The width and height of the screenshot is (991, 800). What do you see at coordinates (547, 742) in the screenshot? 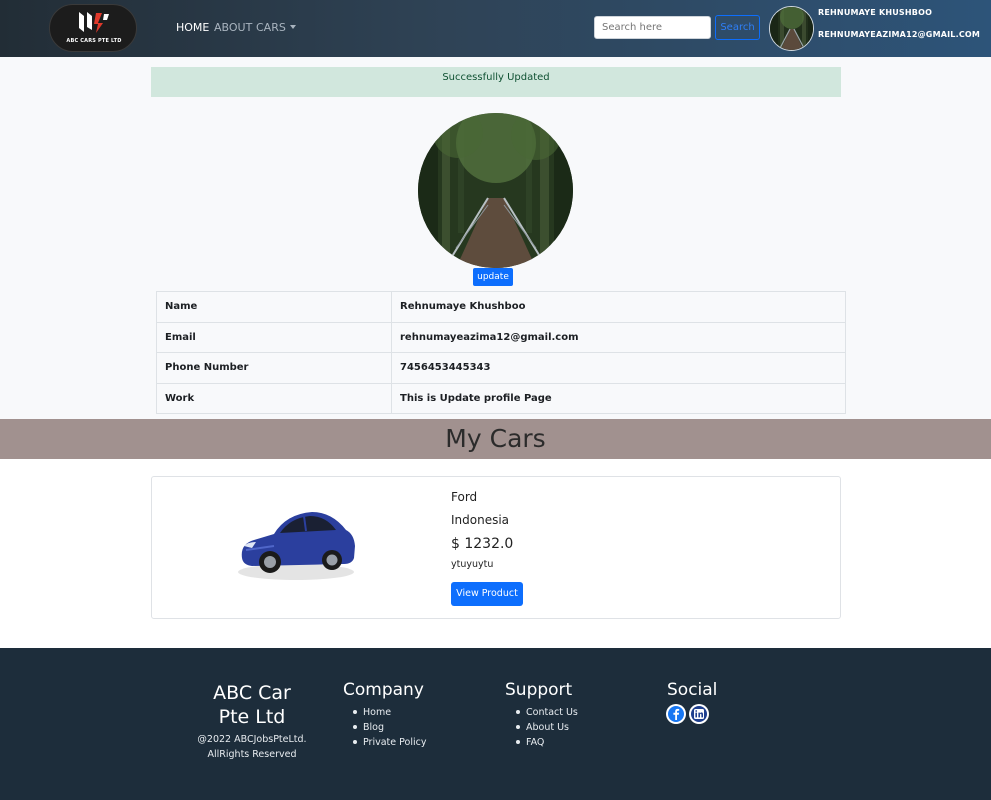
I see `footer-link-faq: FAQ` at bounding box center [547, 742].